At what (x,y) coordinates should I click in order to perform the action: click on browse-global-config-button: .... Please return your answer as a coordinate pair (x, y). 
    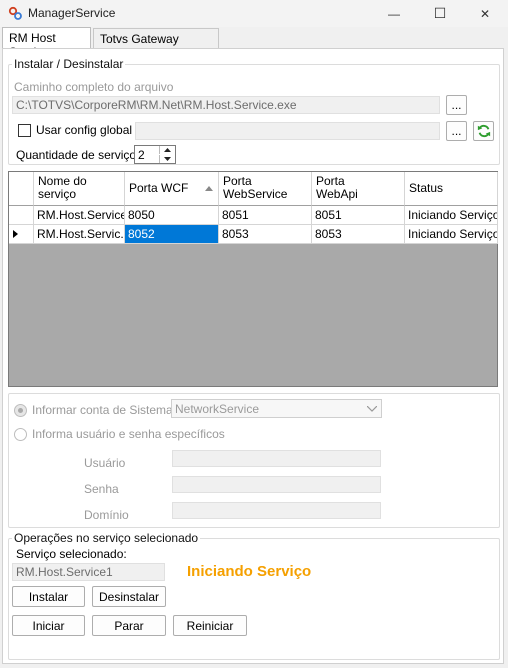
    Looking at the image, I should click on (456, 131).